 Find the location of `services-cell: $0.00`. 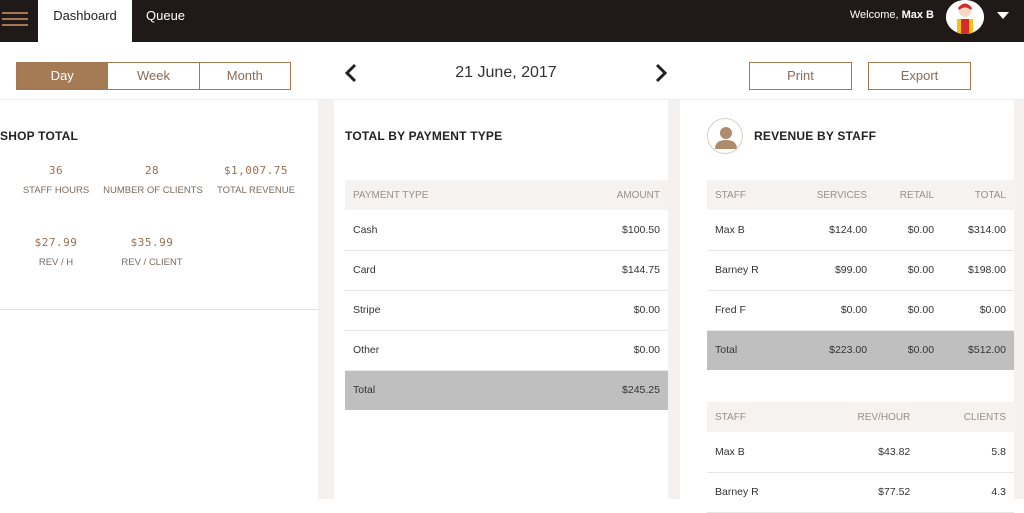

services-cell: $0.00 is located at coordinates (831, 310).